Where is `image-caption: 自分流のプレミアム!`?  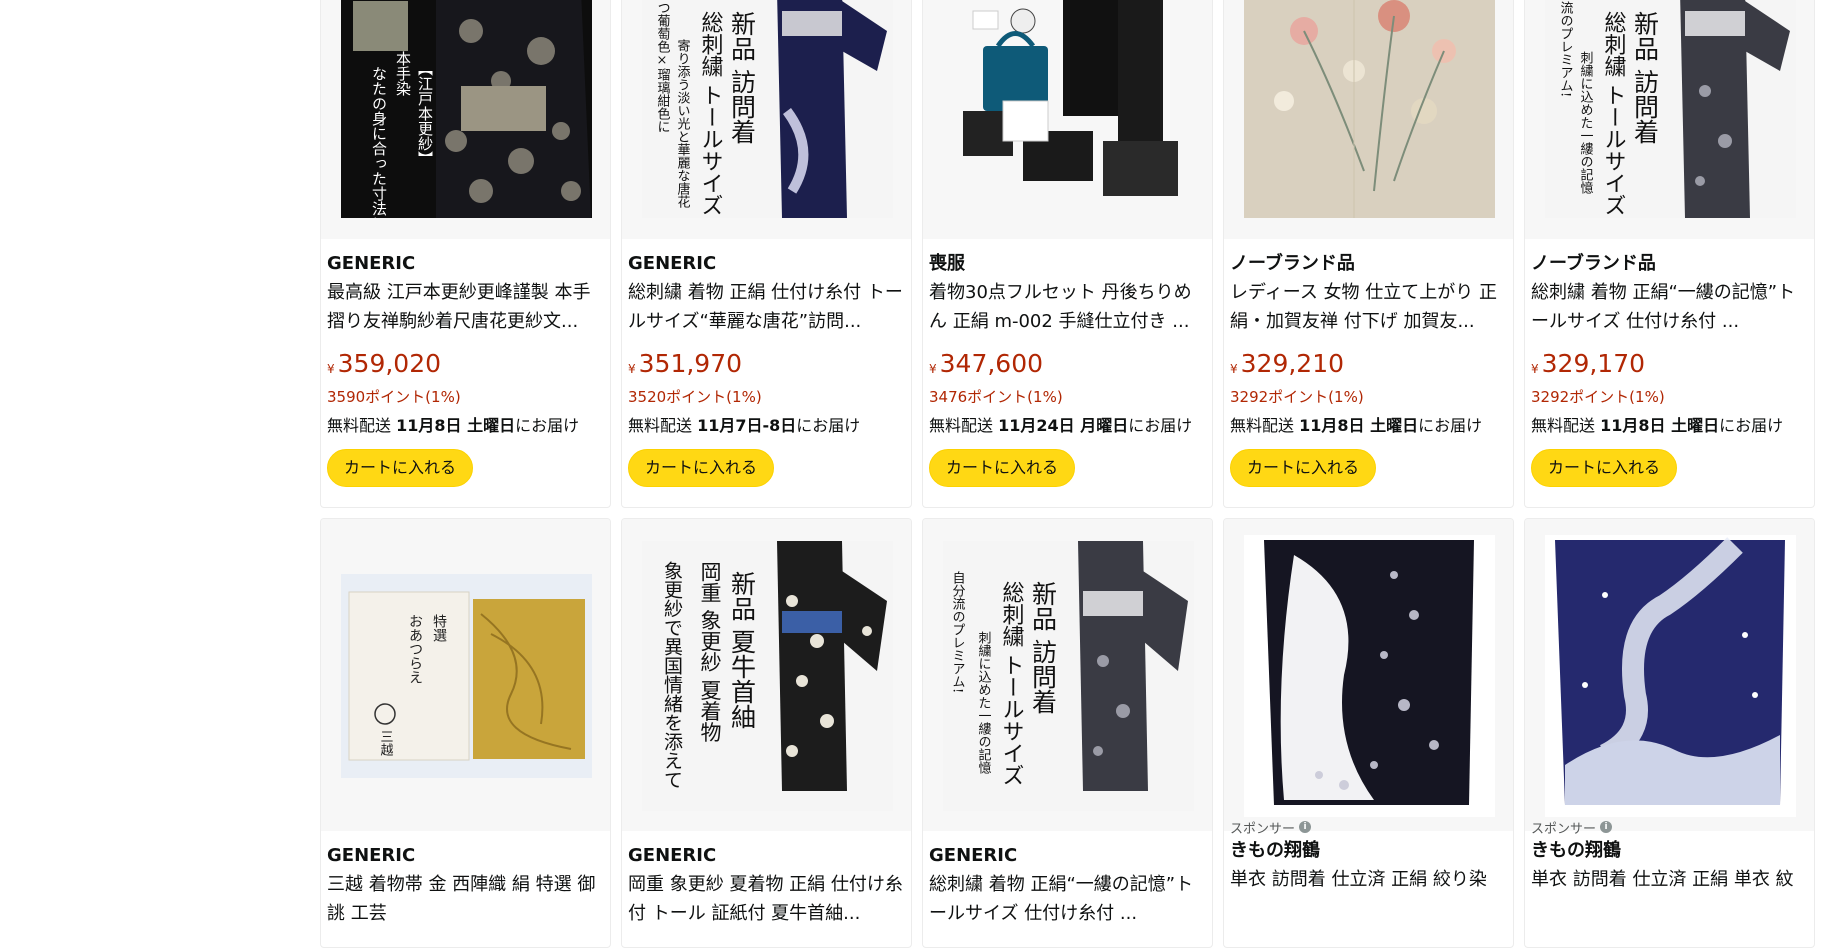 image-caption: 自分流のプレミアム! is located at coordinates (958, 632).